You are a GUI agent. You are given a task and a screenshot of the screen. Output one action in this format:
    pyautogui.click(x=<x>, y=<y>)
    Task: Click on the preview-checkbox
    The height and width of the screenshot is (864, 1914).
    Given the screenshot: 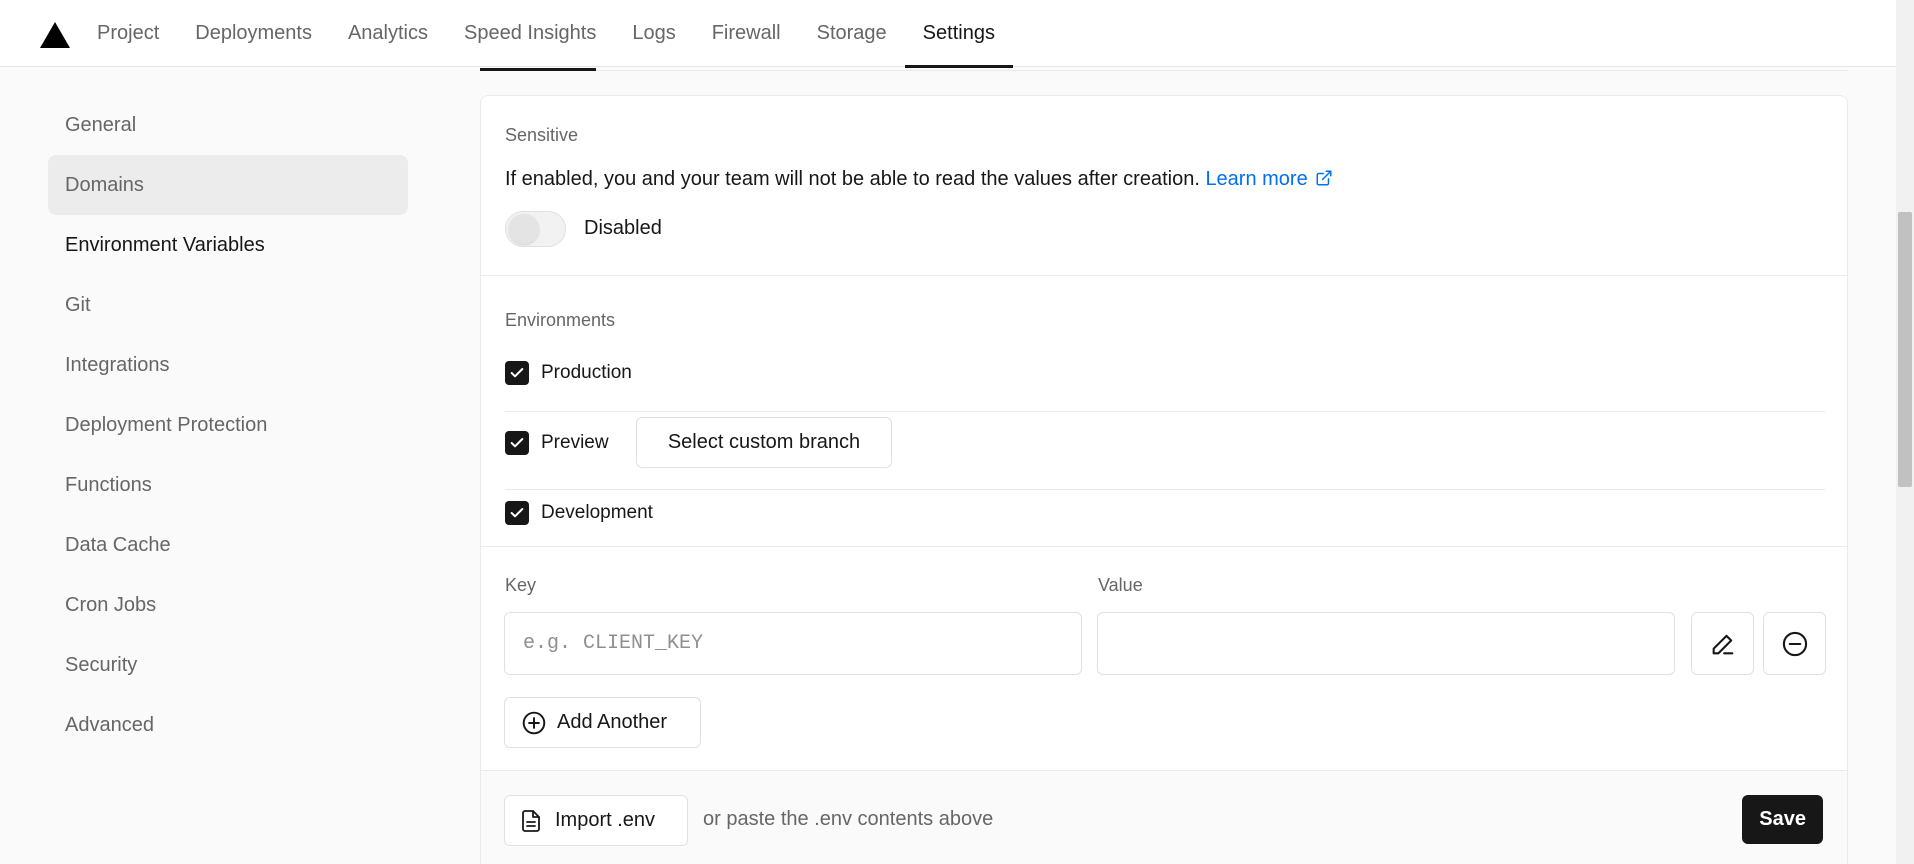 What is the action you would take?
    pyautogui.click(x=517, y=443)
    